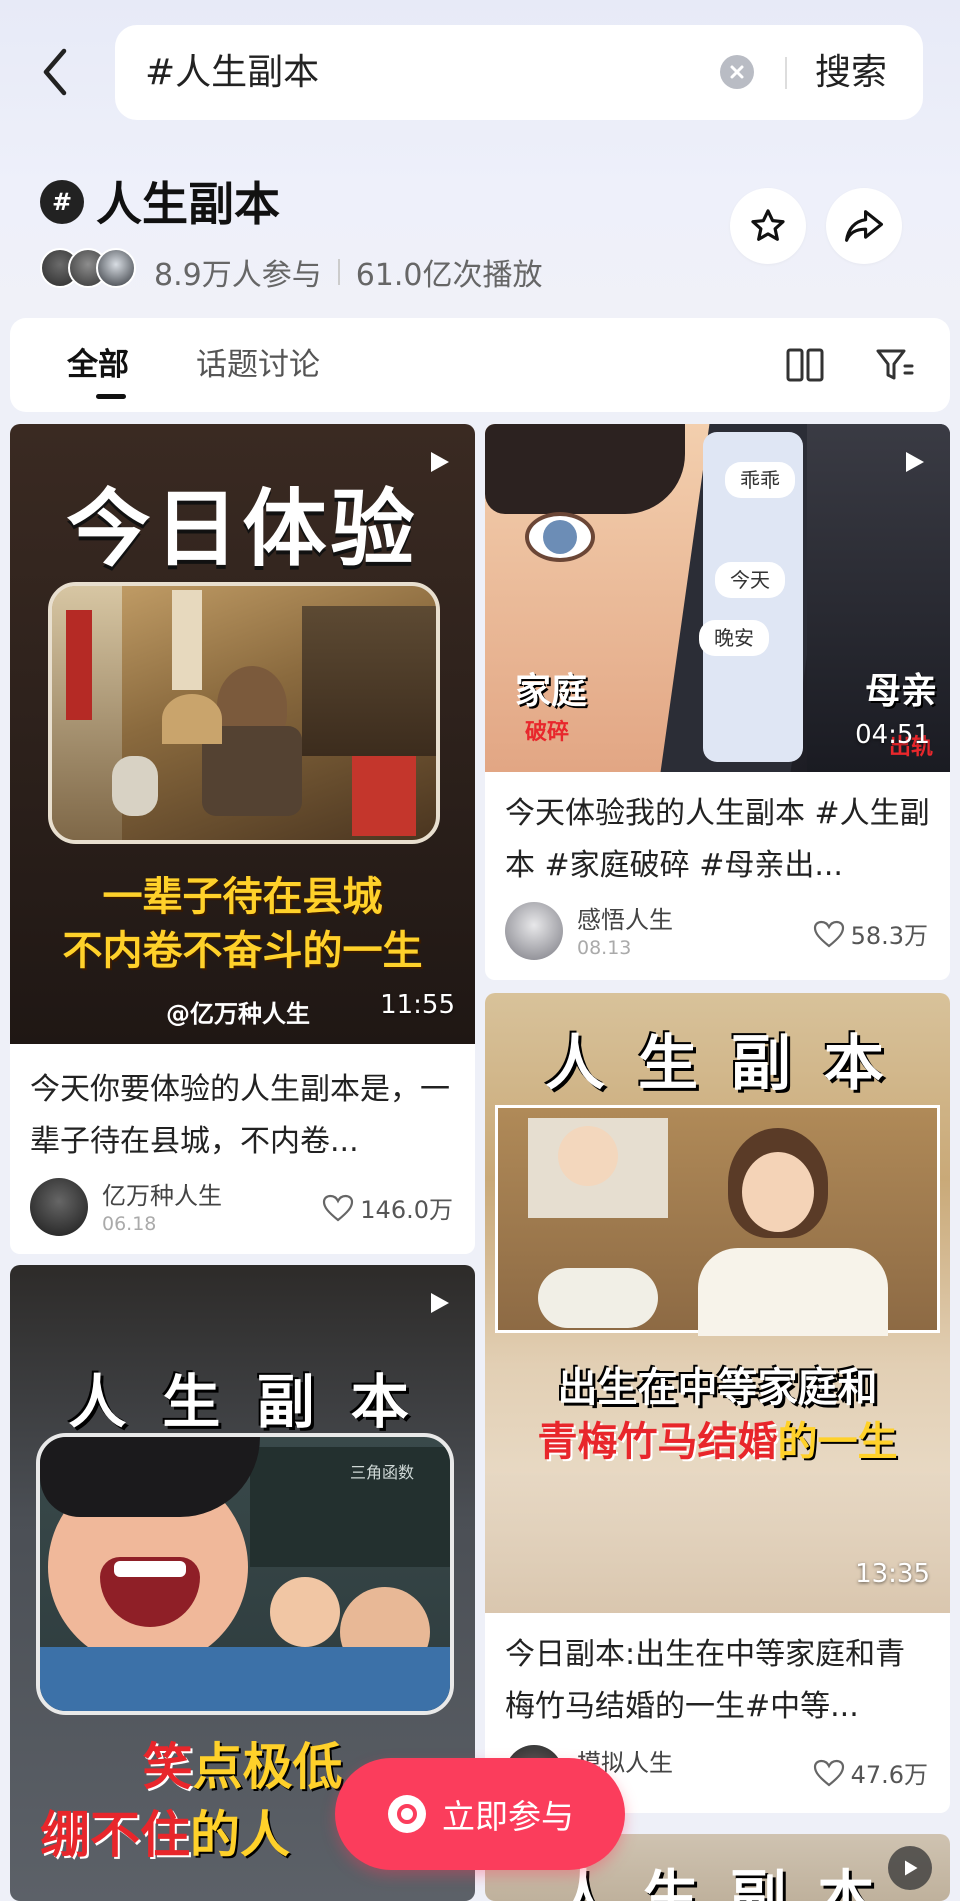 Image resolution: width=960 pixels, height=1901 pixels. I want to click on favorite-button, so click(768, 226).